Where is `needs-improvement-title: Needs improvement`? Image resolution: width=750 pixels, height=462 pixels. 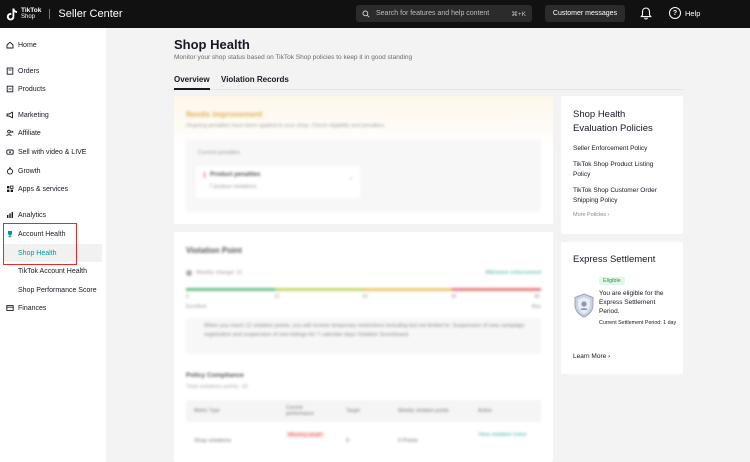
needs-improvement-title: Needs improvement is located at coordinates (224, 114).